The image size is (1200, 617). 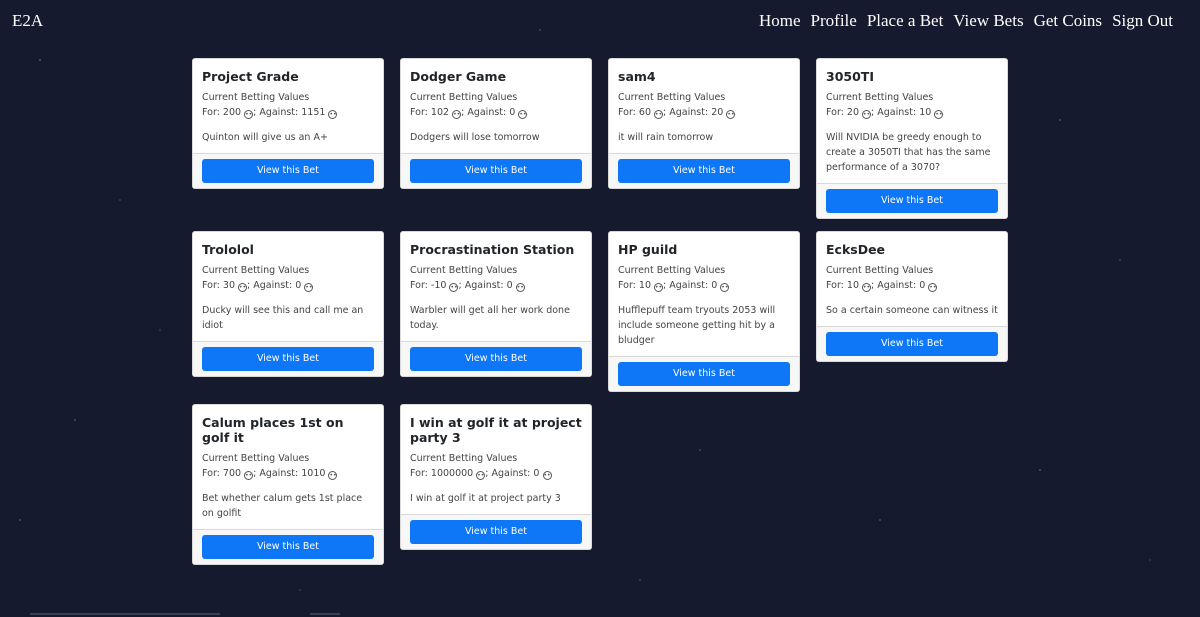 I want to click on for-value: 700, so click(x=232, y=473).